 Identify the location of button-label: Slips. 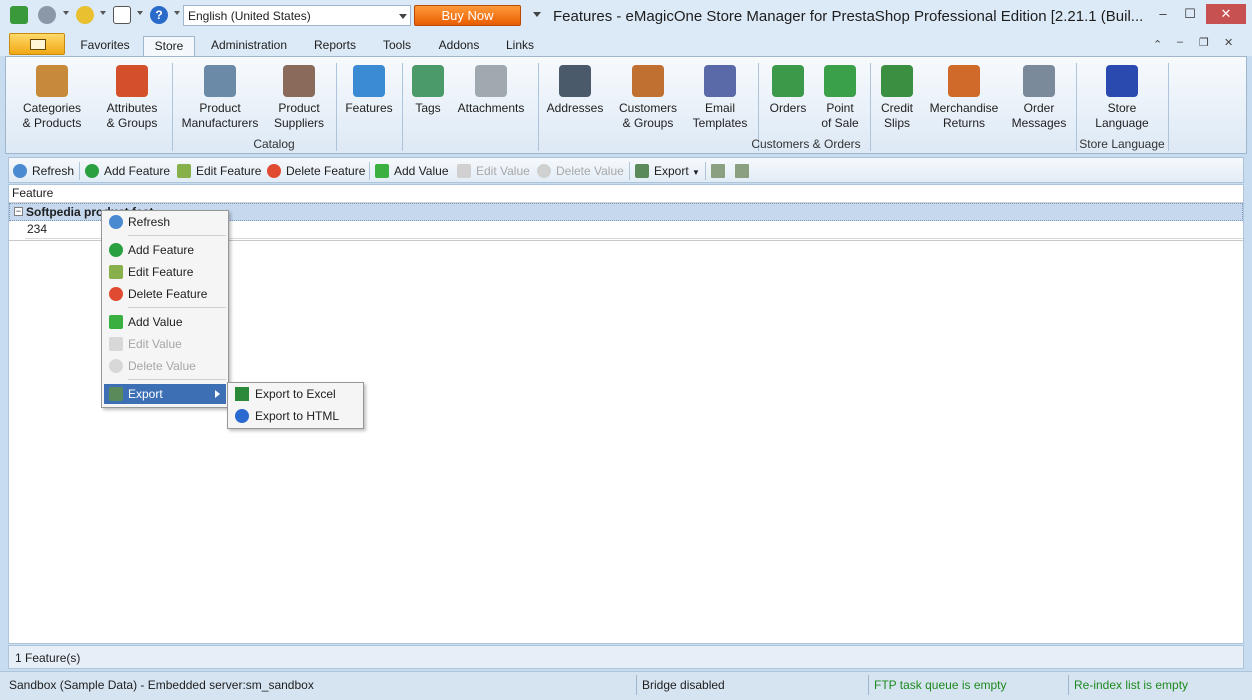
(896, 123).